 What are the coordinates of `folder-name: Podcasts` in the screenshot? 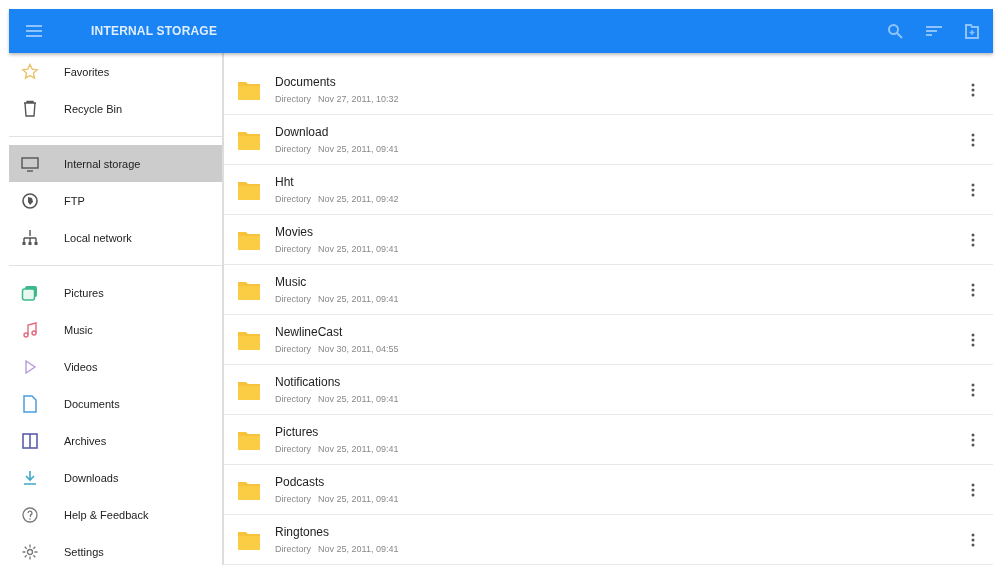 It's located at (300, 482).